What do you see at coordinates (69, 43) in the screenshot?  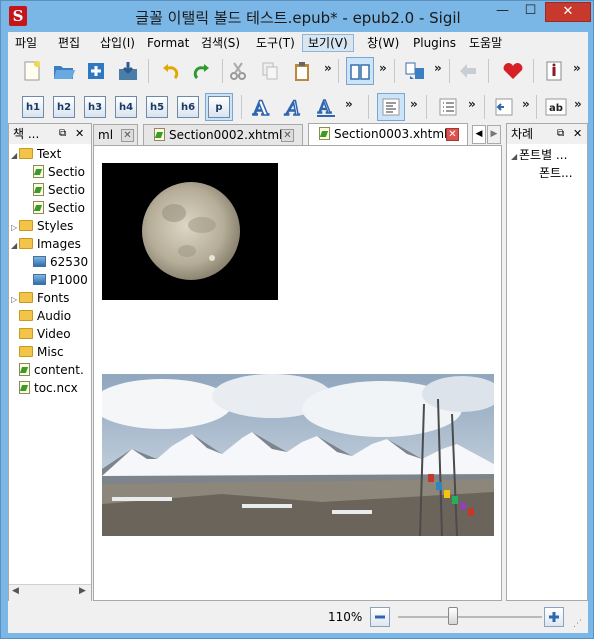 I see `menu-edit: 편집` at bounding box center [69, 43].